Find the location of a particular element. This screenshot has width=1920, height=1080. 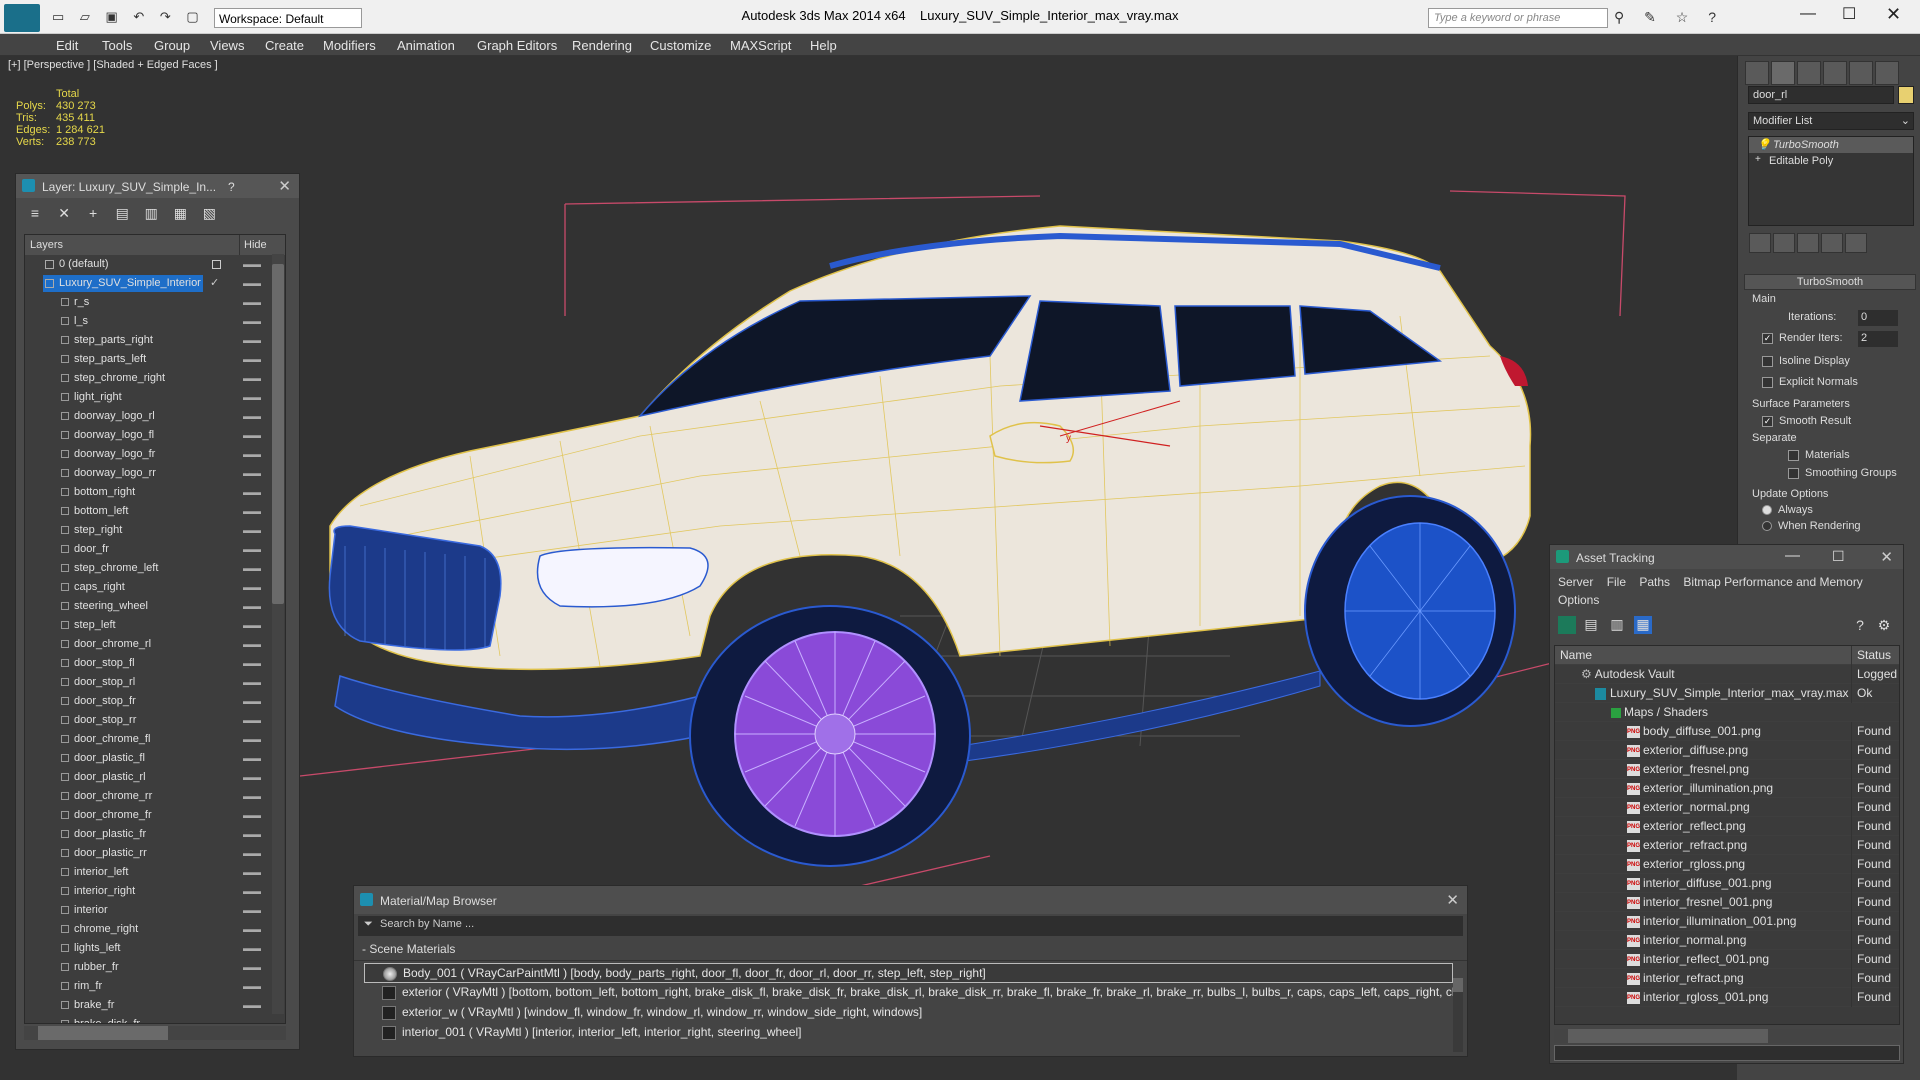

help-button: ? is located at coordinates (231, 187).